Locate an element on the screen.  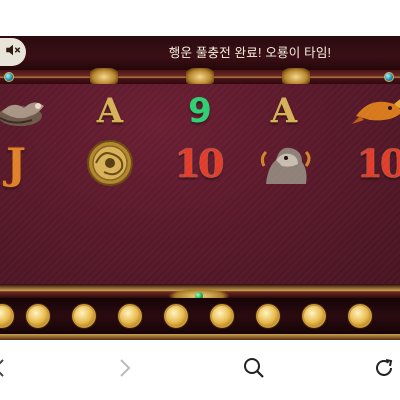
search-button is located at coordinates (254, 370).